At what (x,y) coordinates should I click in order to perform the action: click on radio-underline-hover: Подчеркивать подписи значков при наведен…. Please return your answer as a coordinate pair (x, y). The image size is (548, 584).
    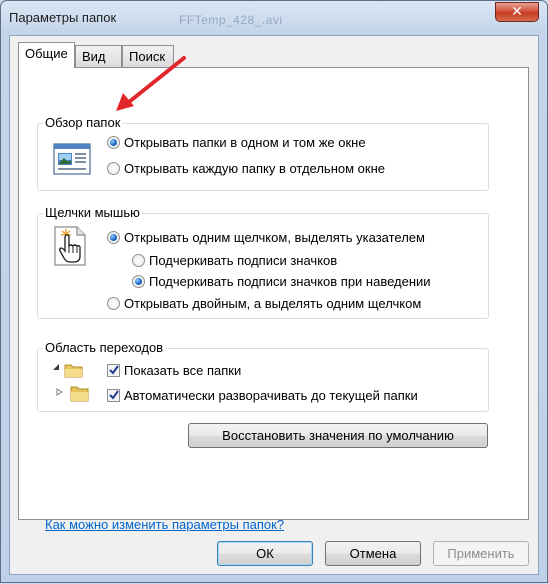
    Looking at the image, I should click on (281, 281).